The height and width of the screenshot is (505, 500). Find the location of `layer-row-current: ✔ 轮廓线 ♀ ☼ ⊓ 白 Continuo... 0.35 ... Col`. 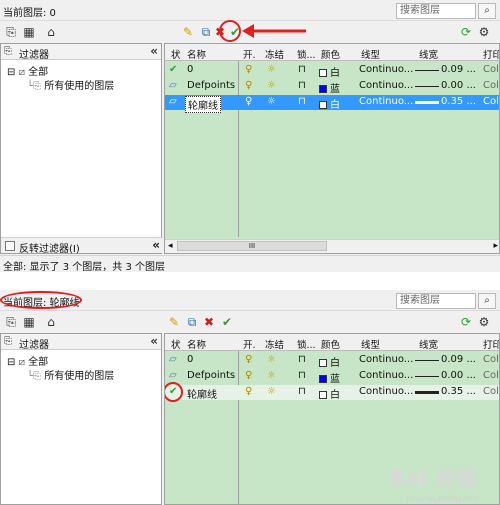

layer-row-current: ✔ 轮廓线 ♀ ☼ ⊓ 白 Continuo... 0.35 ... Col is located at coordinates (332, 393).